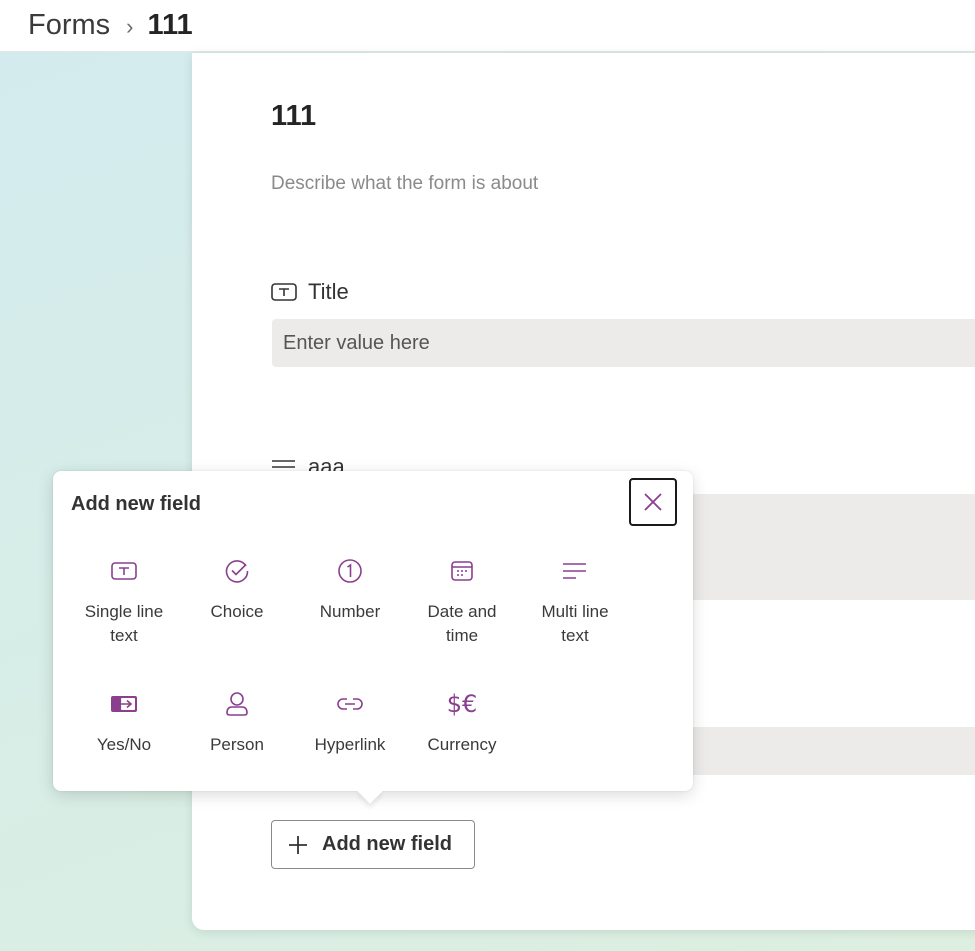 This screenshot has height=951, width=975. Describe the element at coordinates (462, 571) in the screenshot. I see `calendar-icon` at that location.